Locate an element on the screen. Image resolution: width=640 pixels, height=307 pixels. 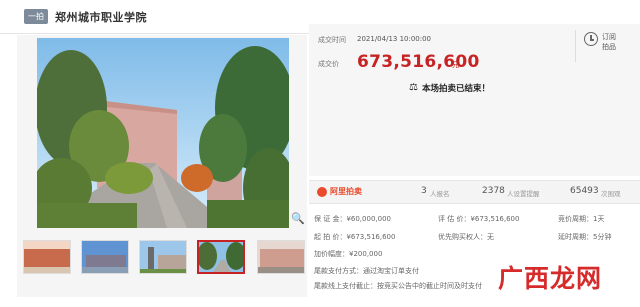
subscribe-button: 订阅 拍品 is located at coordinates (615, 42).